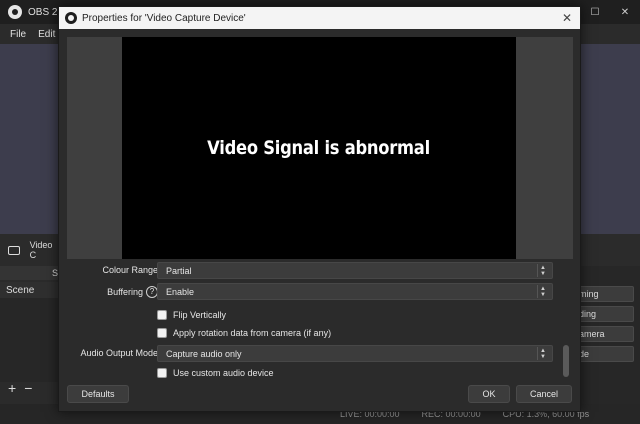 The width and height of the screenshot is (640, 424). What do you see at coordinates (162, 315) in the screenshot?
I see `flip-vertically-checkbox` at bounding box center [162, 315].